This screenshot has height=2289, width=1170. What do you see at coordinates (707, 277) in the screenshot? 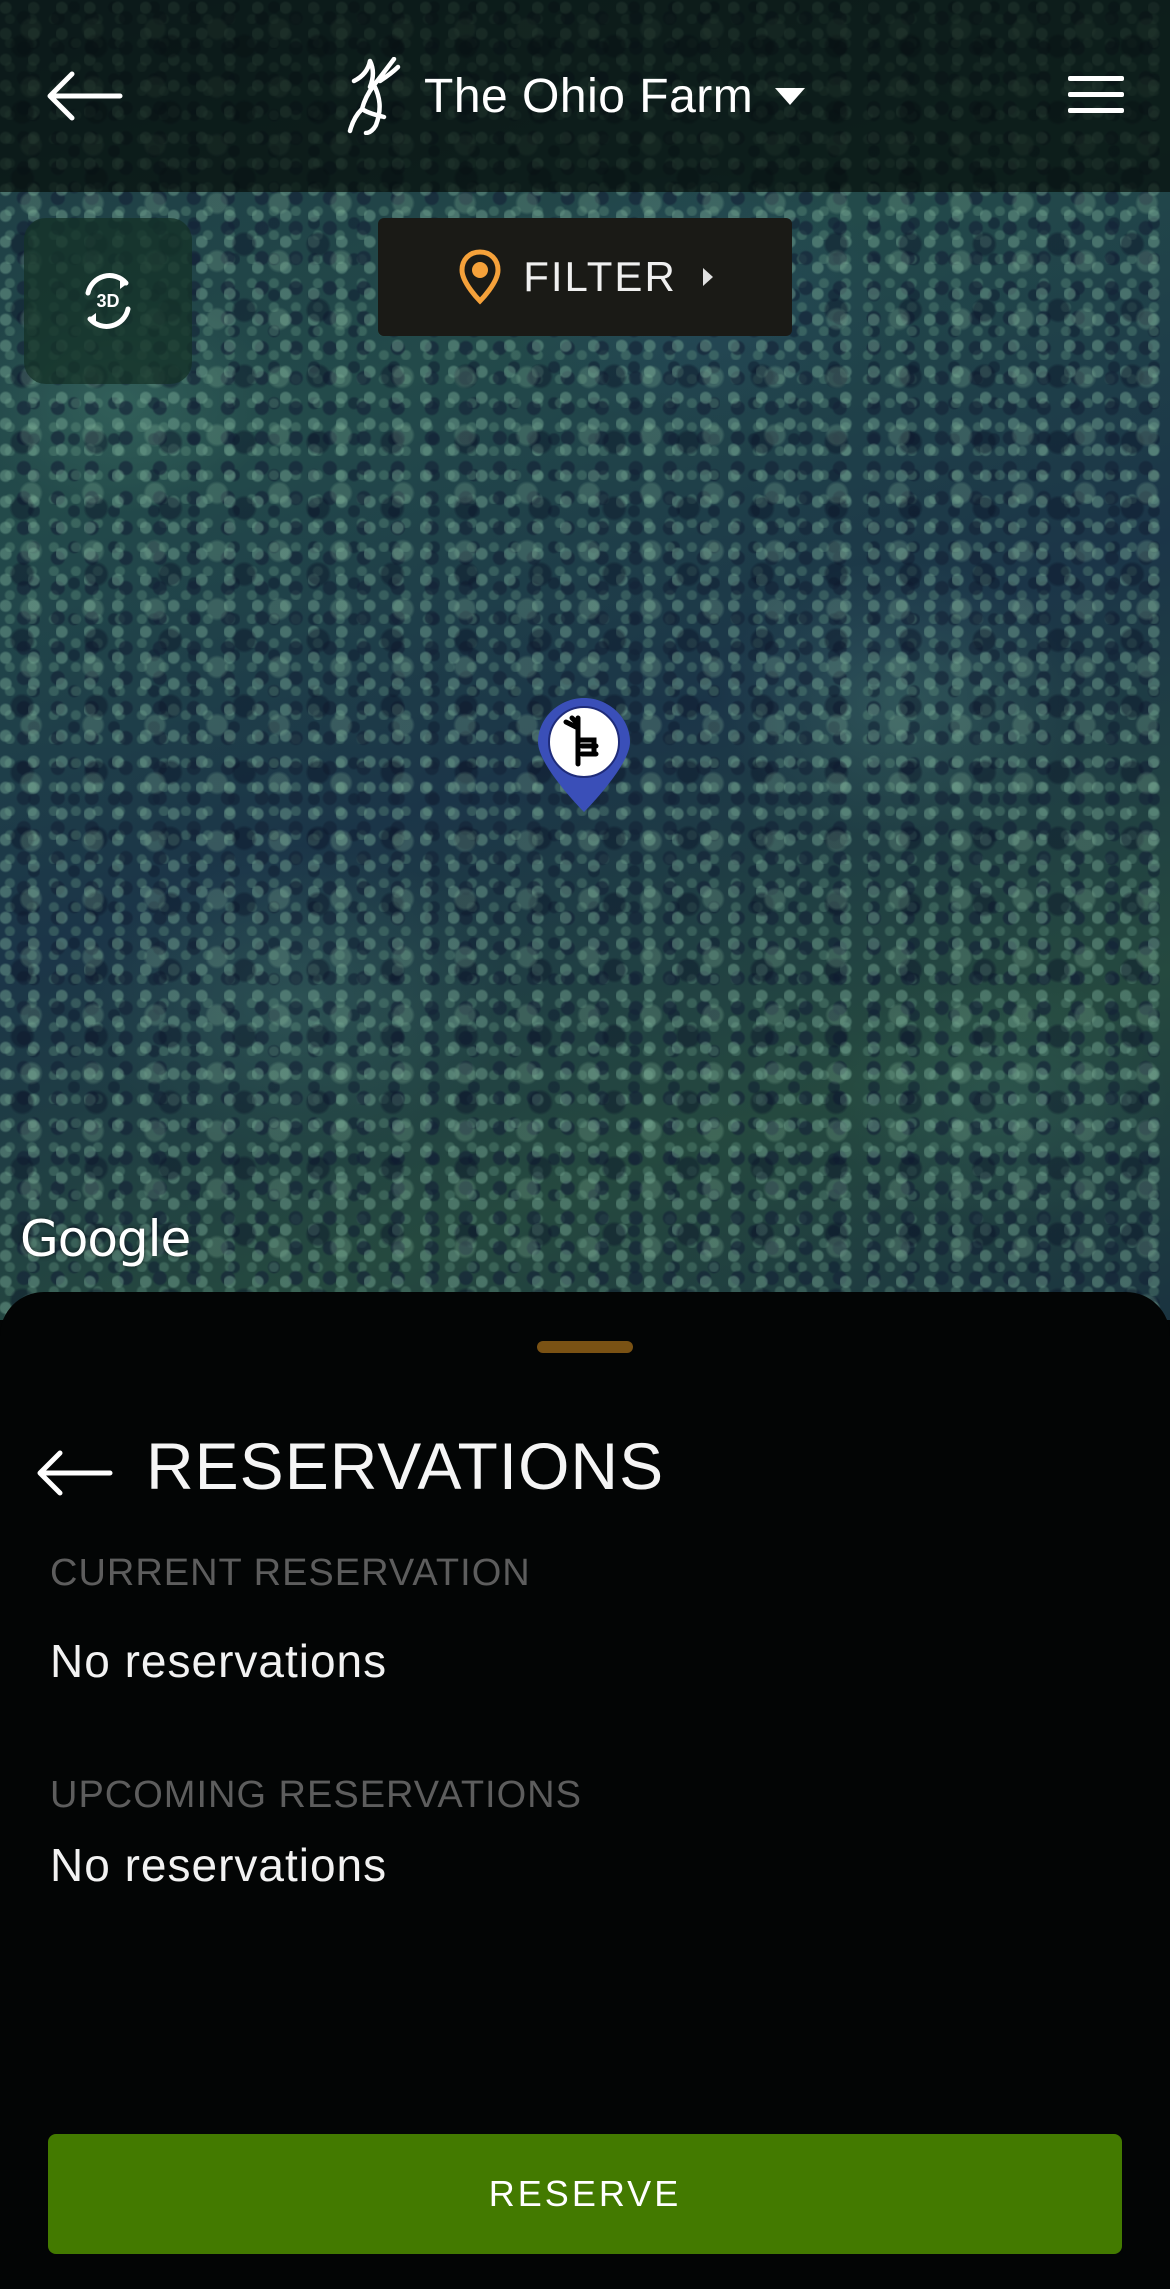
I see `caret-right-icon` at bounding box center [707, 277].